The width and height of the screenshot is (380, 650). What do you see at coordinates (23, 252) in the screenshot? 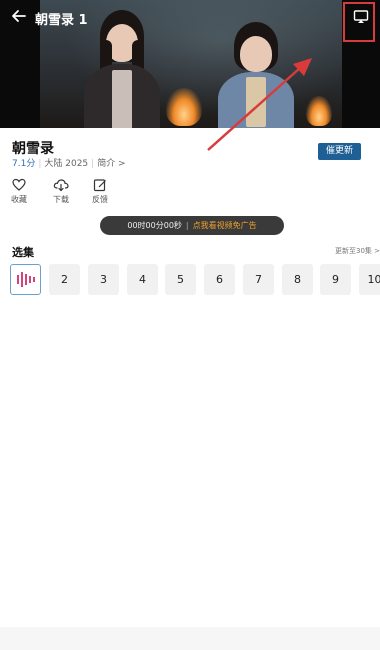
I see `episodes-title: 选集` at bounding box center [23, 252].